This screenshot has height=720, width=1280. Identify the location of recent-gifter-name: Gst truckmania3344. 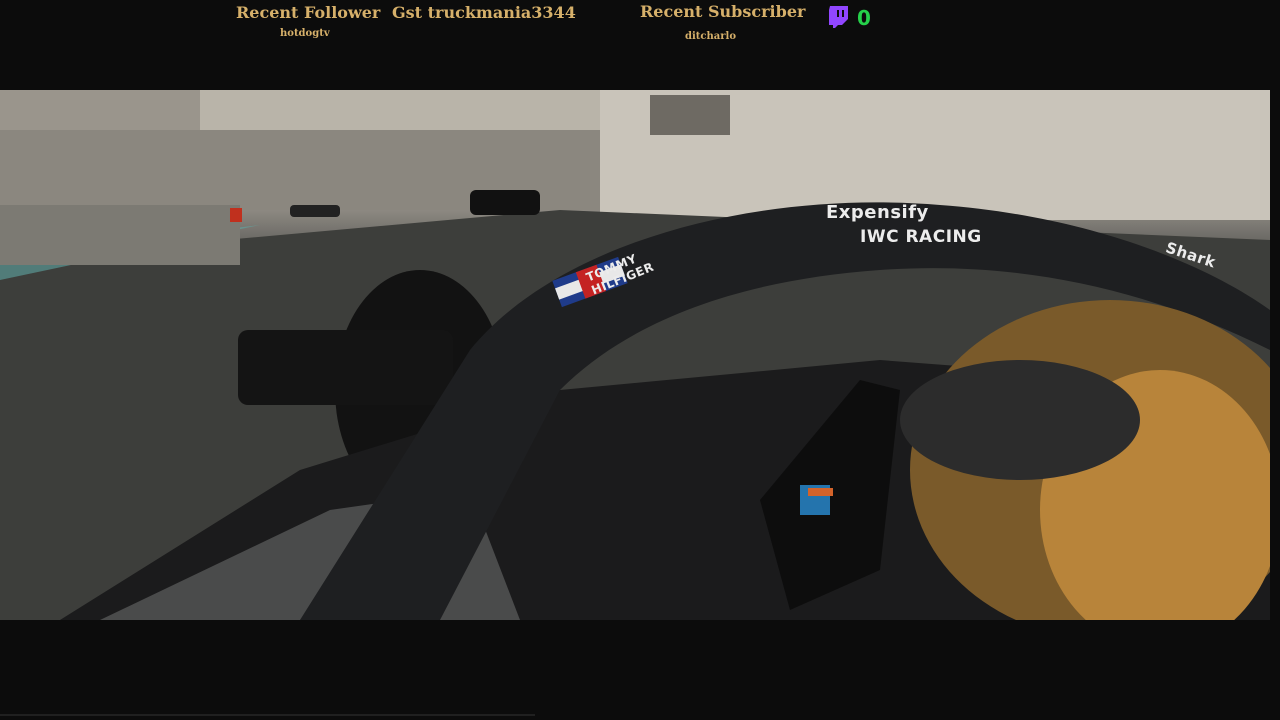
(484, 12).